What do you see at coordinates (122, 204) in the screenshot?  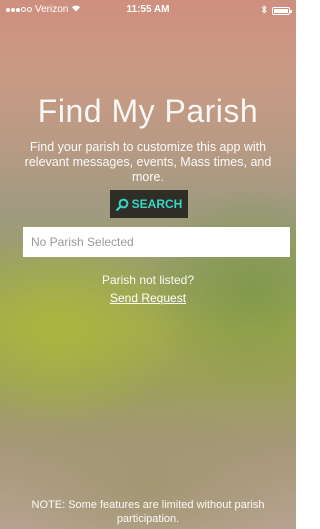 I see `search-icon` at bounding box center [122, 204].